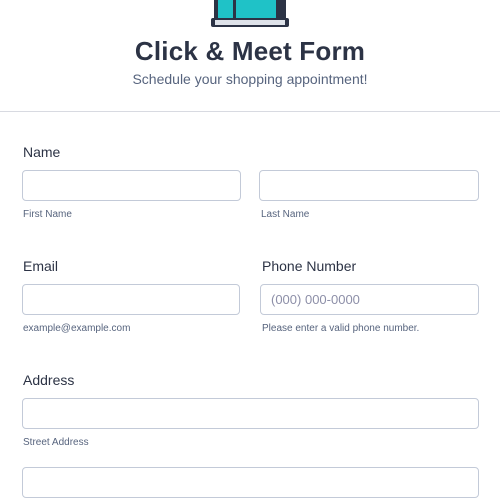  Describe the element at coordinates (250, 482) in the screenshot. I see `address-line-2-input` at that location.